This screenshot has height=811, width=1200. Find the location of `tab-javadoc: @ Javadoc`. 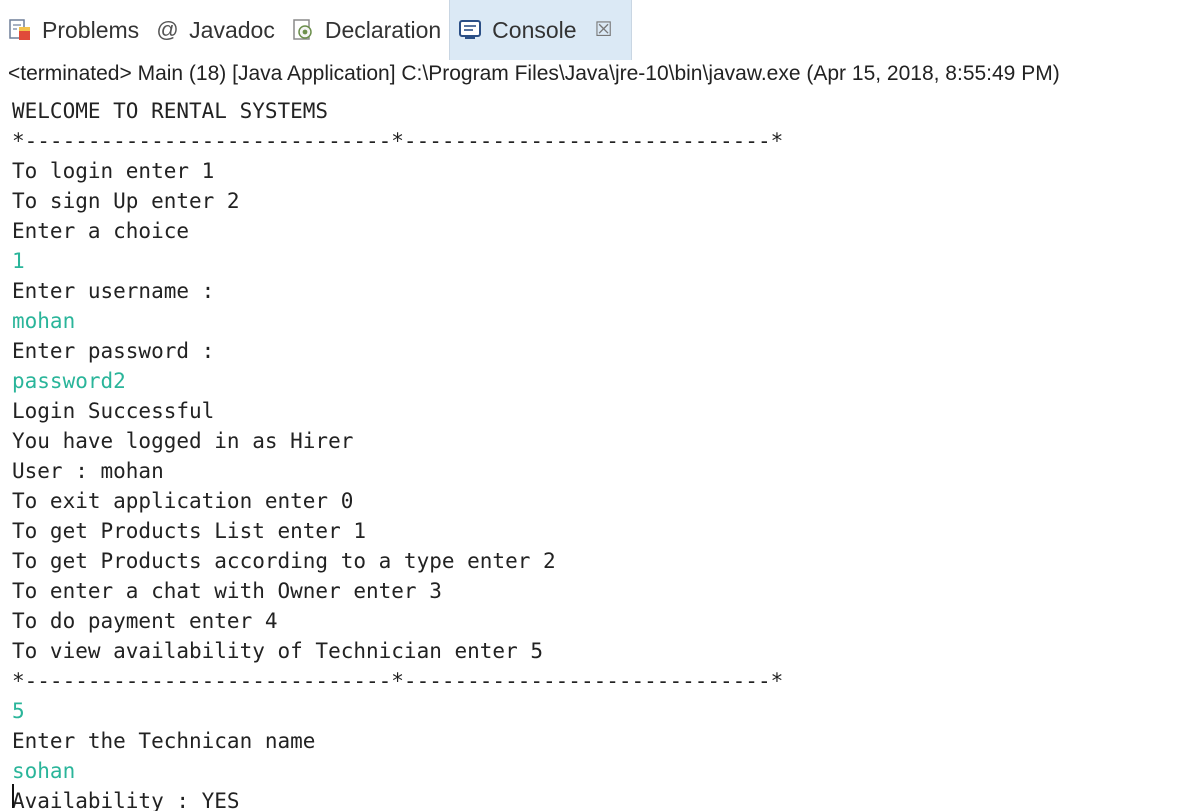

tab-javadoc: @ Javadoc is located at coordinates (215, 30).